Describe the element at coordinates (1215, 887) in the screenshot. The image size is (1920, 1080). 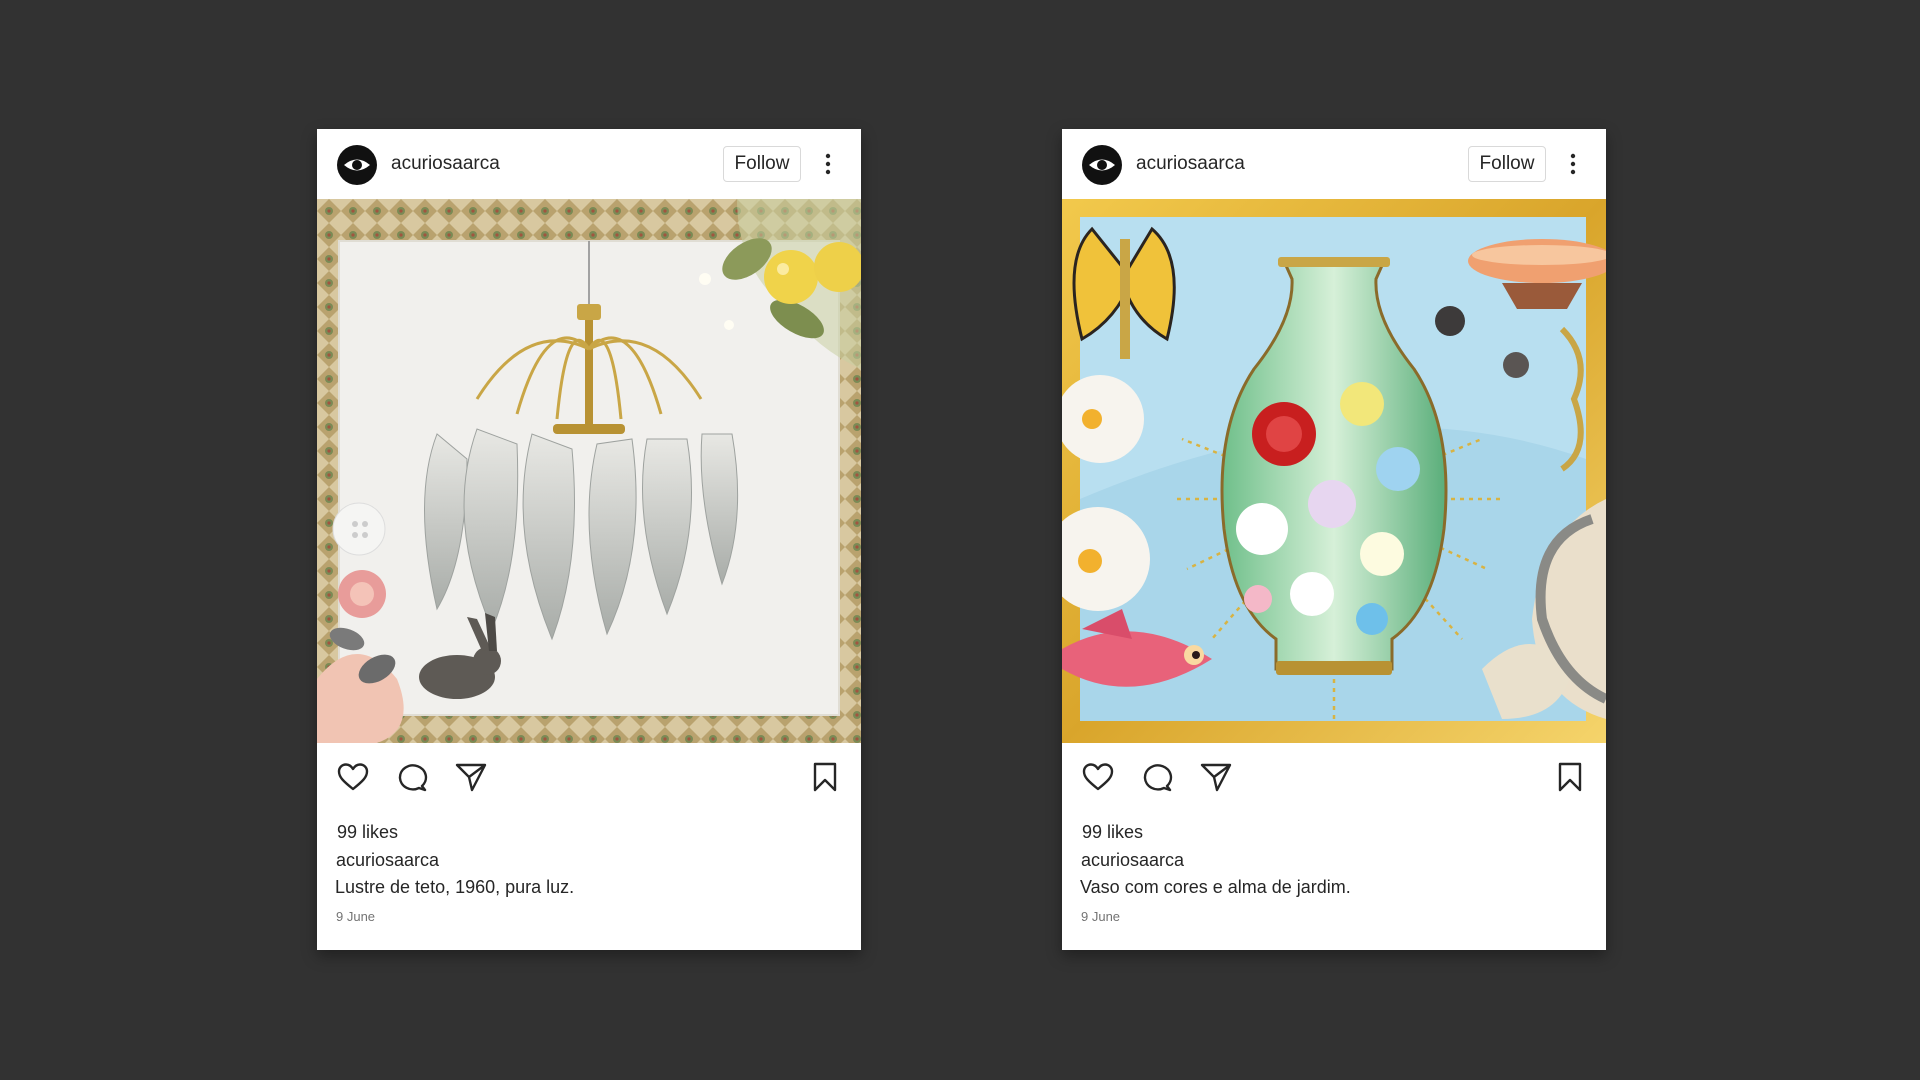
I see `post-caption: Vaso com cores e alma de jardim.` at that location.